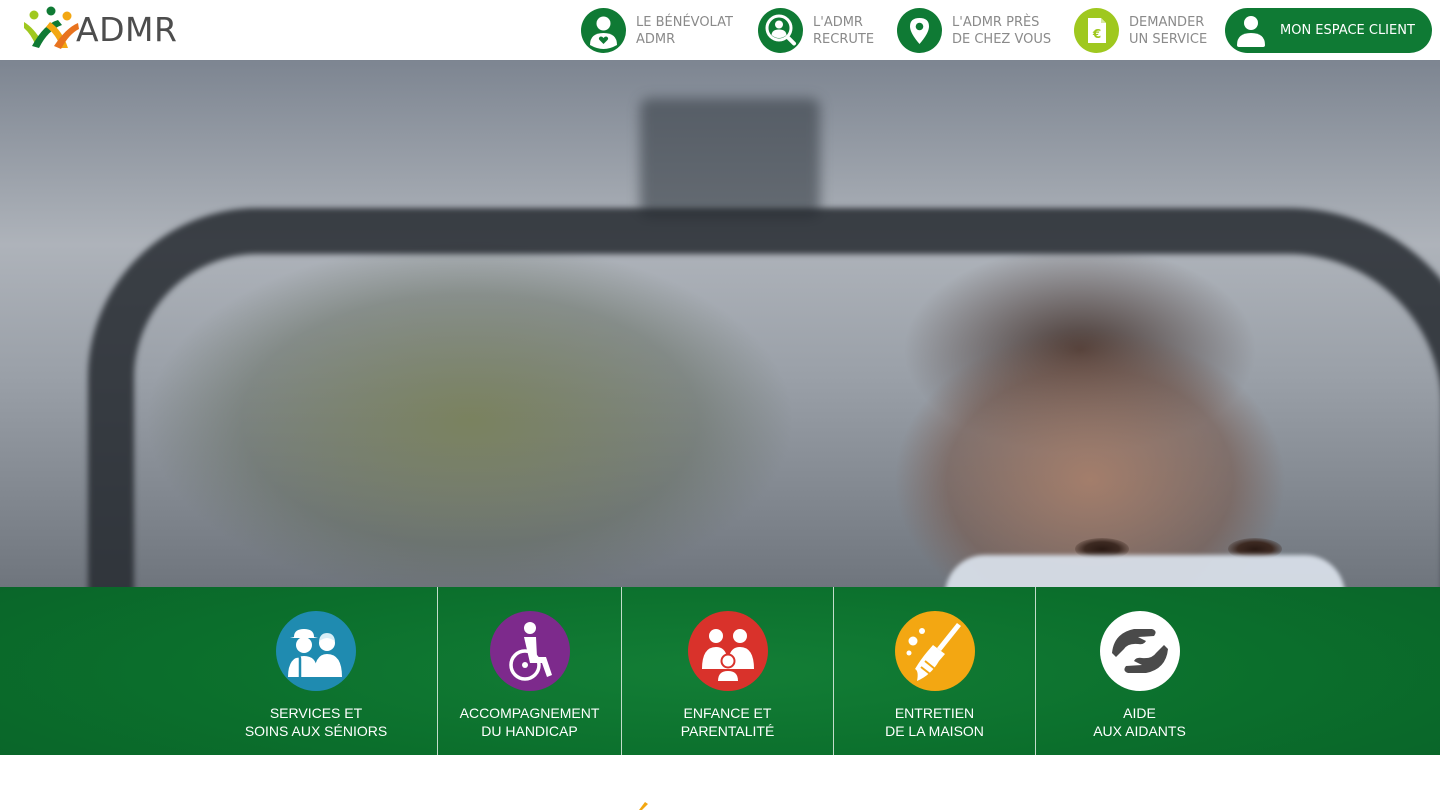 The image size is (1440, 810). What do you see at coordinates (1167, 22) in the screenshot?
I see `nav-service-line1: DEMANDER` at bounding box center [1167, 22].